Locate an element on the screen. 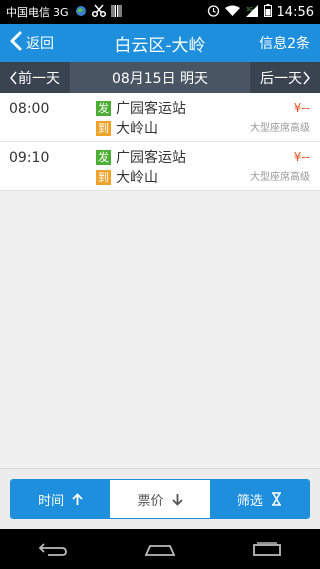 Image resolution: width=320 pixels, height=569 pixels. signal-3g-icon: 3G is located at coordinates (252, 12).